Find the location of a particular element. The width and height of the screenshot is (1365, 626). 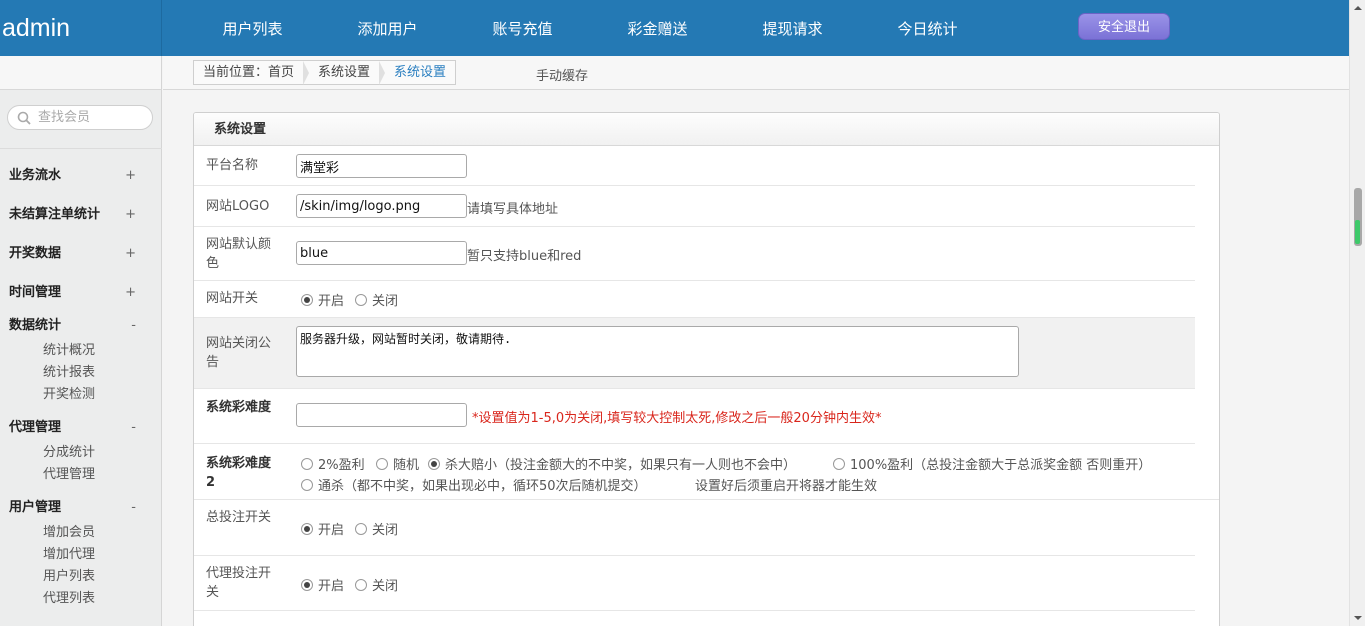

panel-title: 系统设置 is located at coordinates (706, 129).